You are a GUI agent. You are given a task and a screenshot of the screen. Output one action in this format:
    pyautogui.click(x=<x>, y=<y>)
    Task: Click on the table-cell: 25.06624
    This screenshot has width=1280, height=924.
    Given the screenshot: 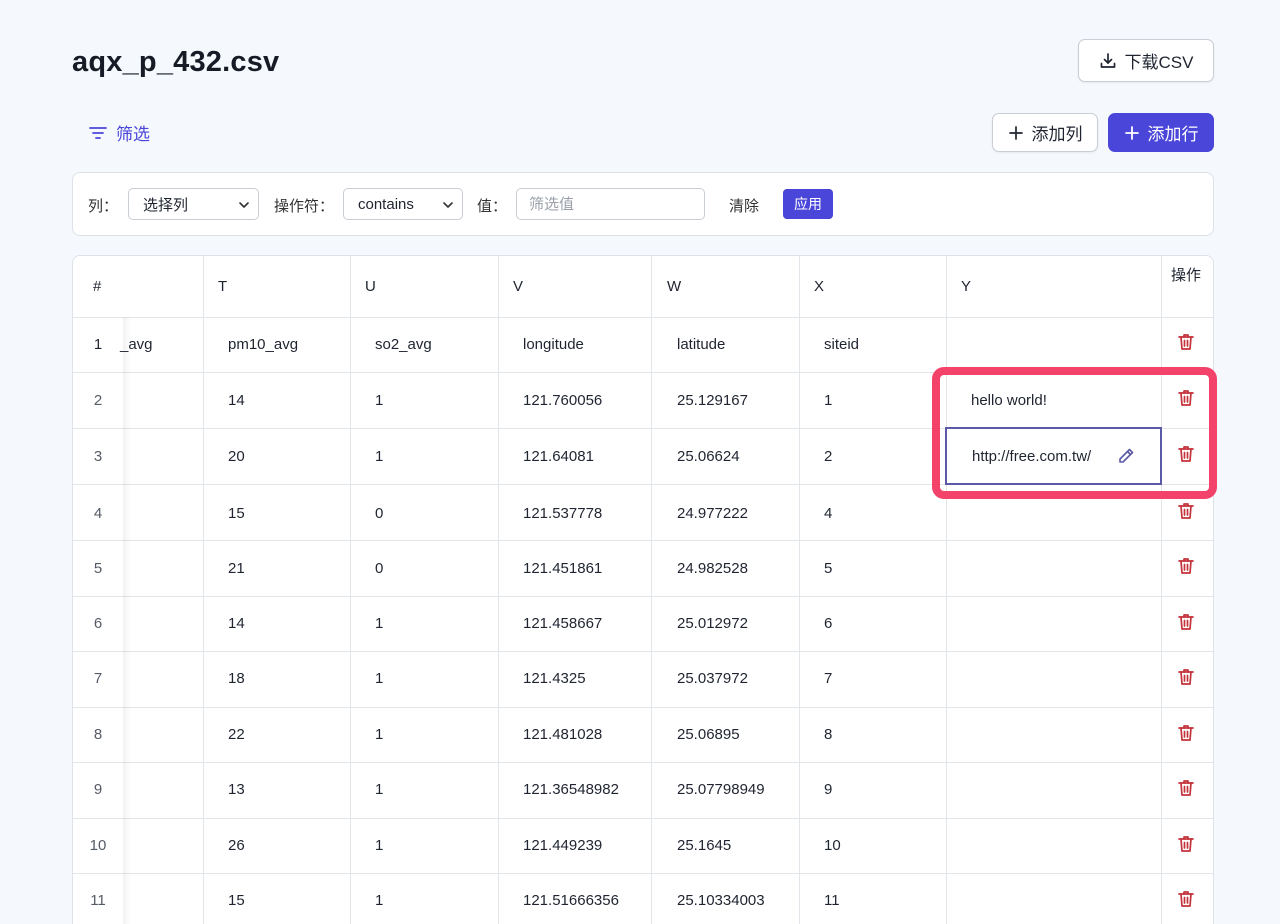 What is the action you would take?
    pyautogui.click(x=708, y=456)
    